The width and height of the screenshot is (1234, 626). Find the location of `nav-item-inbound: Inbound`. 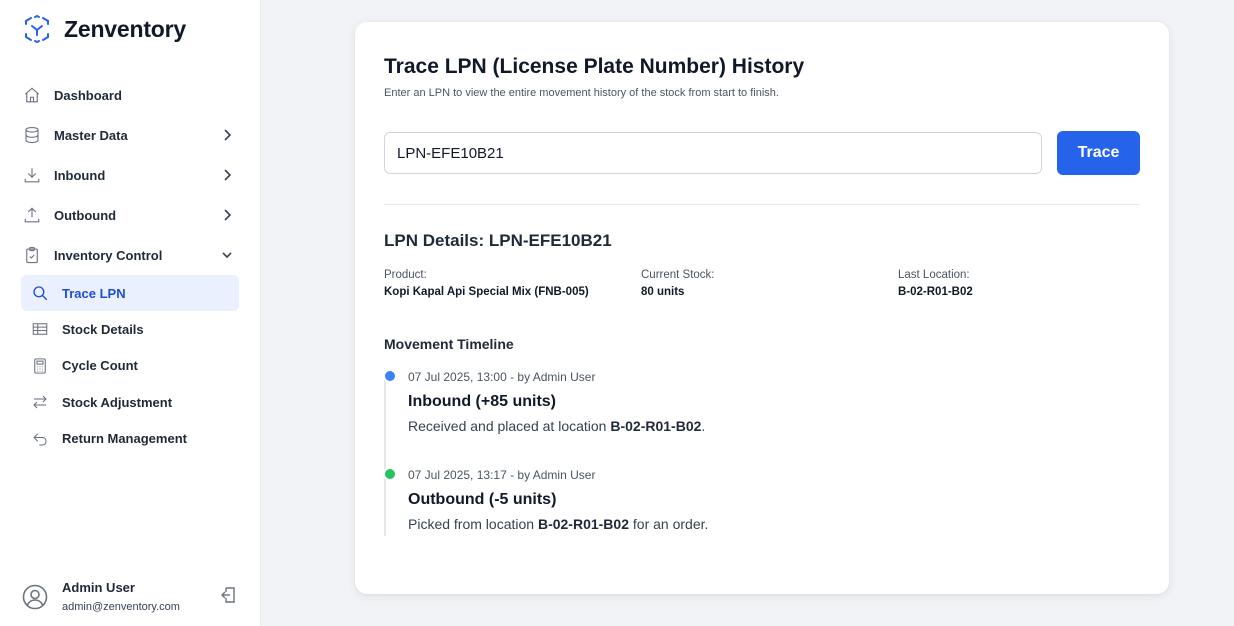

nav-item-inbound: Inbound is located at coordinates (130, 175).